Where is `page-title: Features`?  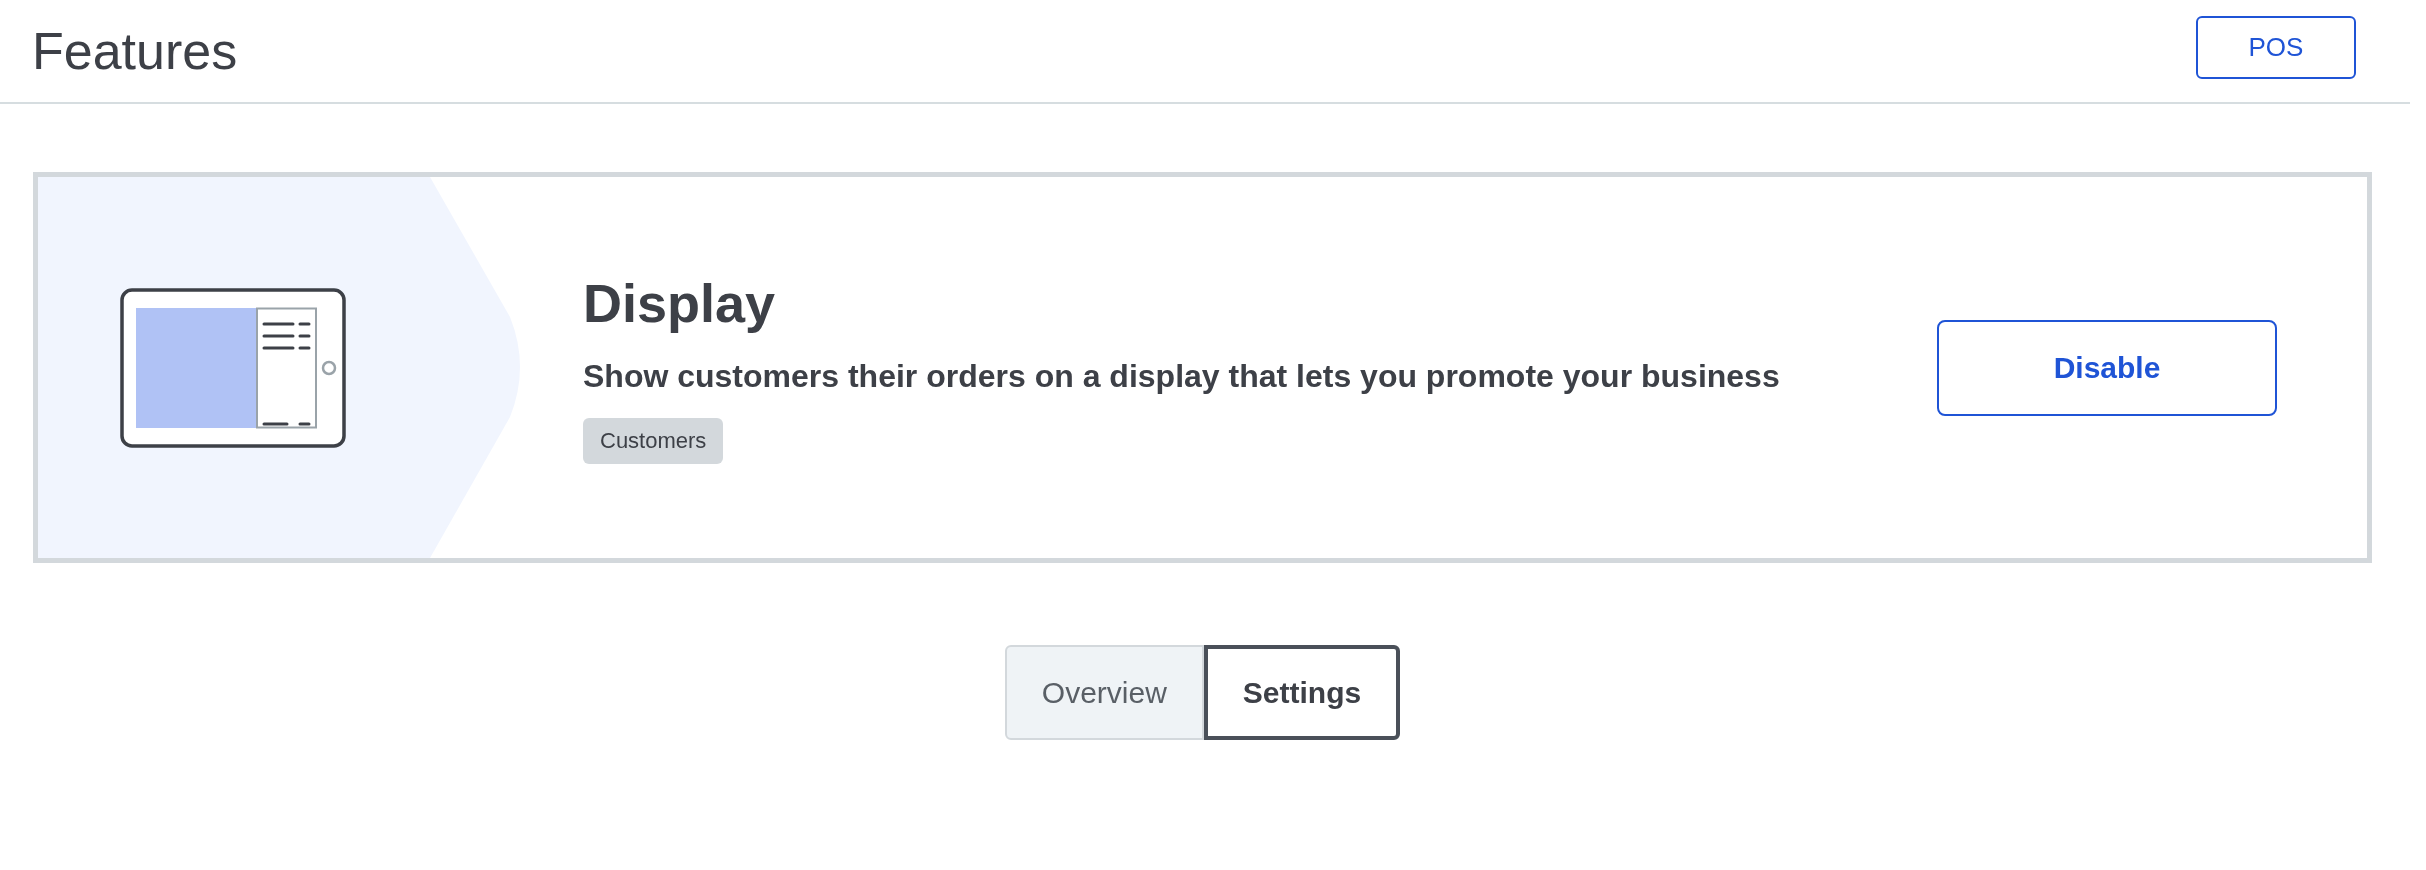
page-title: Features is located at coordinates (135, 51).